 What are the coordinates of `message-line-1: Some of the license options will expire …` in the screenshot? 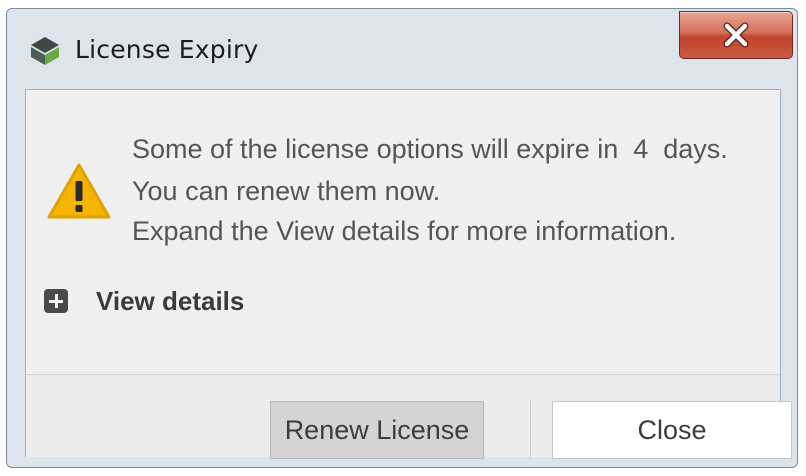 It's located at (430, 149).